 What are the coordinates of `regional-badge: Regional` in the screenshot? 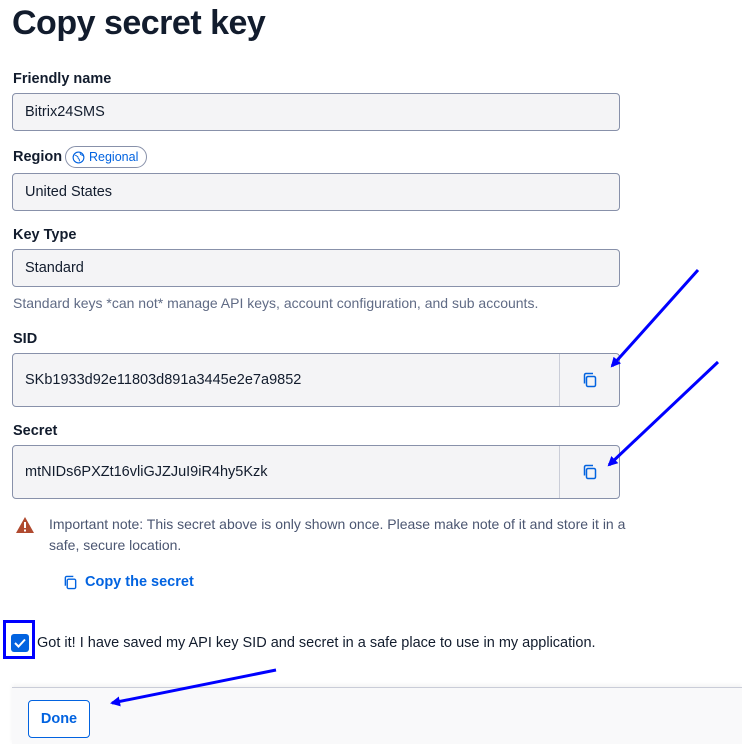 It's located at (106, 157).